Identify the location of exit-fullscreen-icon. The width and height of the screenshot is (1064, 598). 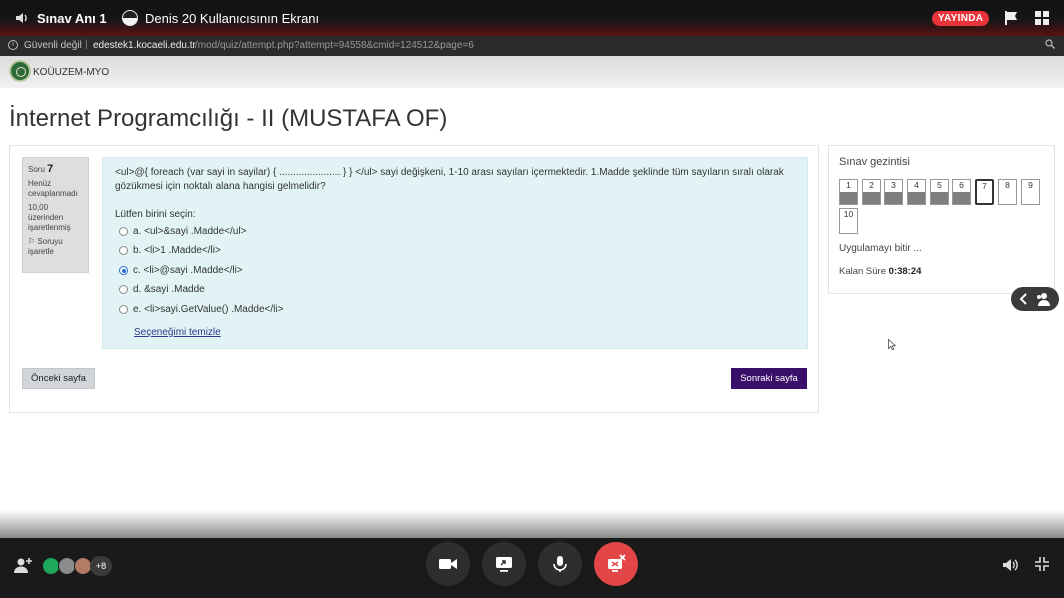
(1042, 564).